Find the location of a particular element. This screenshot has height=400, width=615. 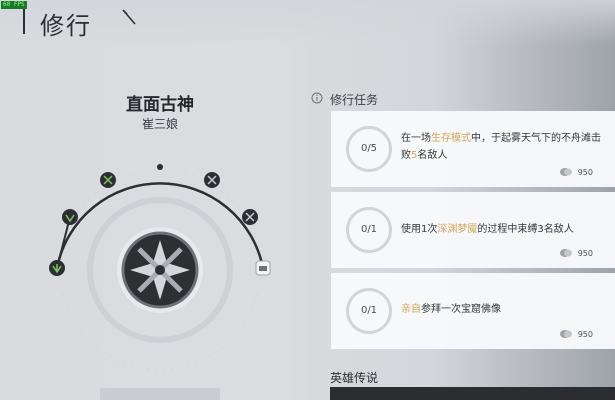

hero-legend-header: 英雄传说 is located at coordinates (354, 378).